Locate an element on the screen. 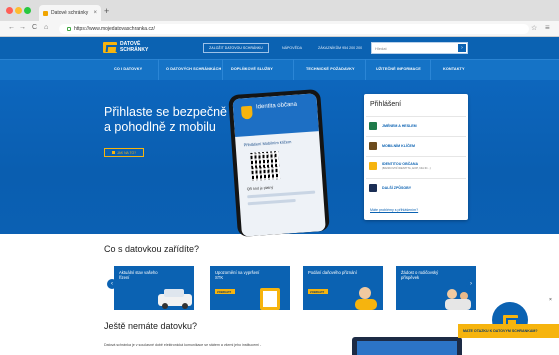 The image size is (559, 355). how-to-label: JAK NA TO? is located at coordinates (126, 152).